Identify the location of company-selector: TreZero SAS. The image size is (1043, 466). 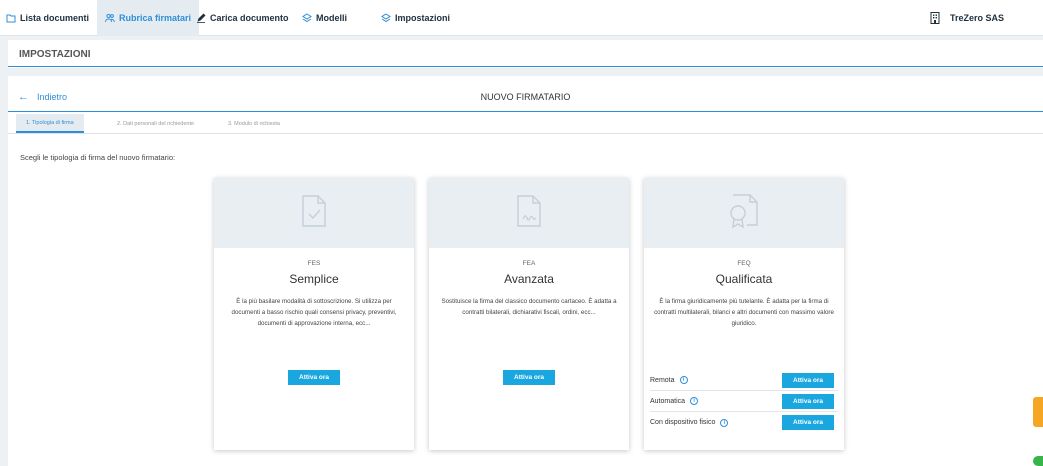
(967, 18).